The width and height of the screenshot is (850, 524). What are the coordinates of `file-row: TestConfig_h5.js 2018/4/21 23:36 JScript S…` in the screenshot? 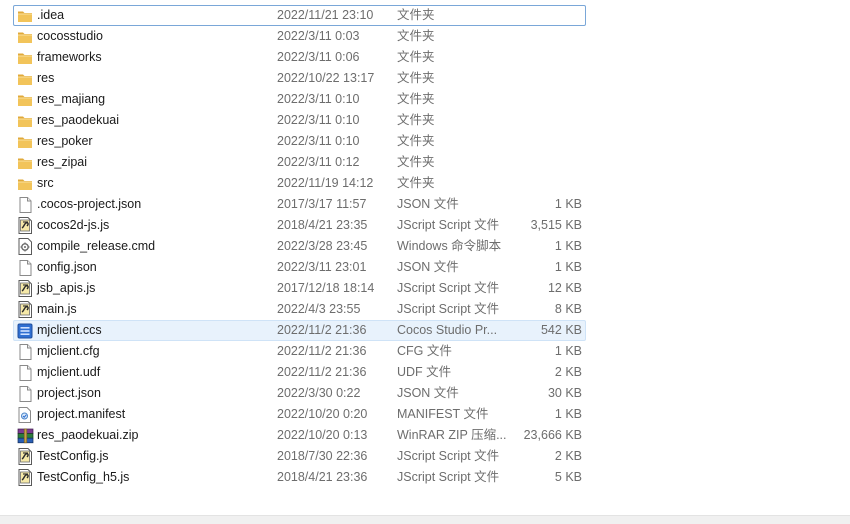 It's located at (425, 477).